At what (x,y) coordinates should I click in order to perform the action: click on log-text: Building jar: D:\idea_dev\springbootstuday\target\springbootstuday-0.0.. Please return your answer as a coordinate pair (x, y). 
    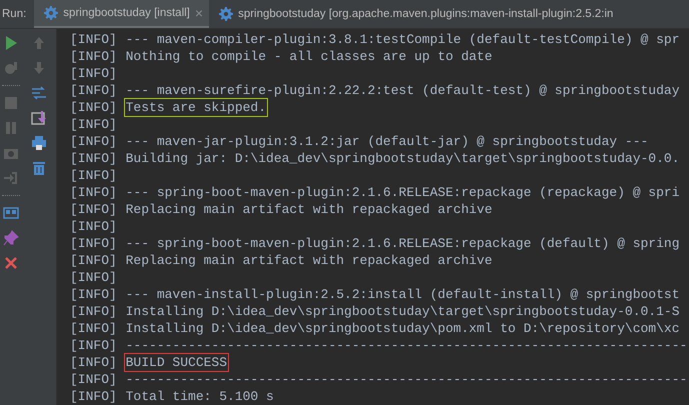
    Looking at the image, I should click on (402, 158).